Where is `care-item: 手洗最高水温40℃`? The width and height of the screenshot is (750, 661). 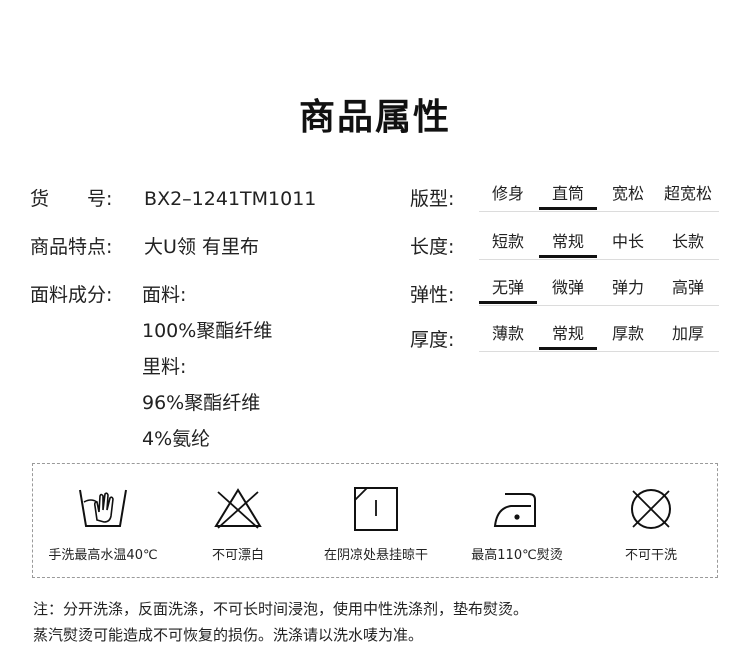 care-item: 手洗最高水温40℃ is located at coordinates (103, 524).